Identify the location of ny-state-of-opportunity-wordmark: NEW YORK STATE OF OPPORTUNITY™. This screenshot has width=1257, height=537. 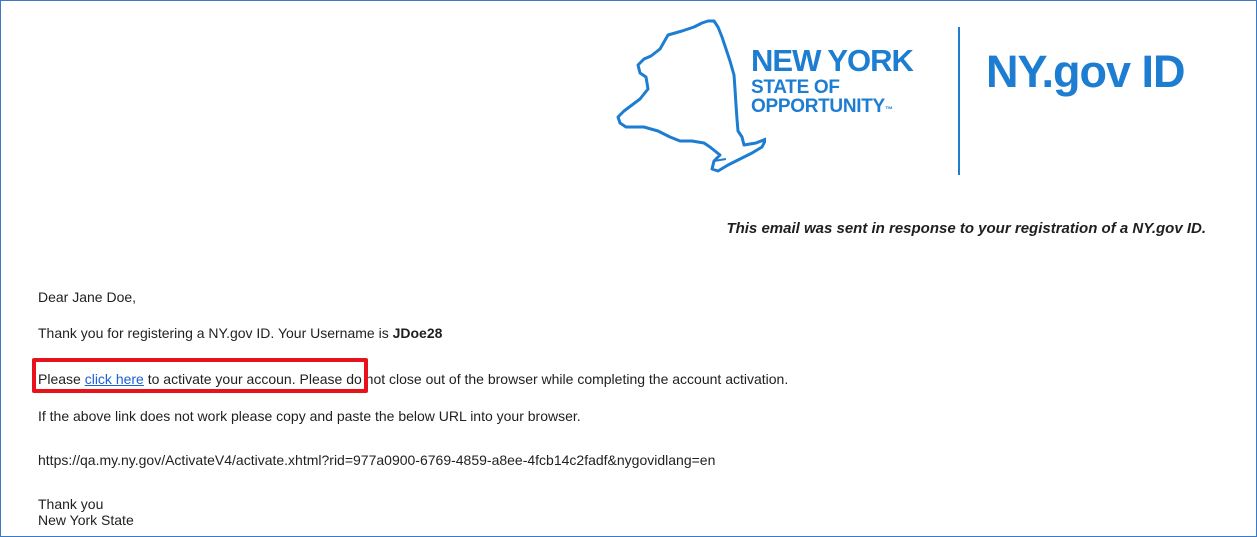
(832, 81).